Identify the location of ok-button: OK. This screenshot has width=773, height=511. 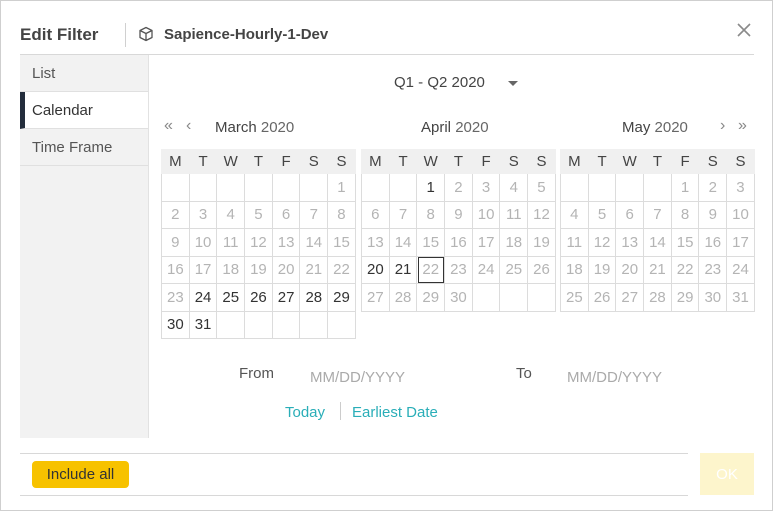
(727, 474).